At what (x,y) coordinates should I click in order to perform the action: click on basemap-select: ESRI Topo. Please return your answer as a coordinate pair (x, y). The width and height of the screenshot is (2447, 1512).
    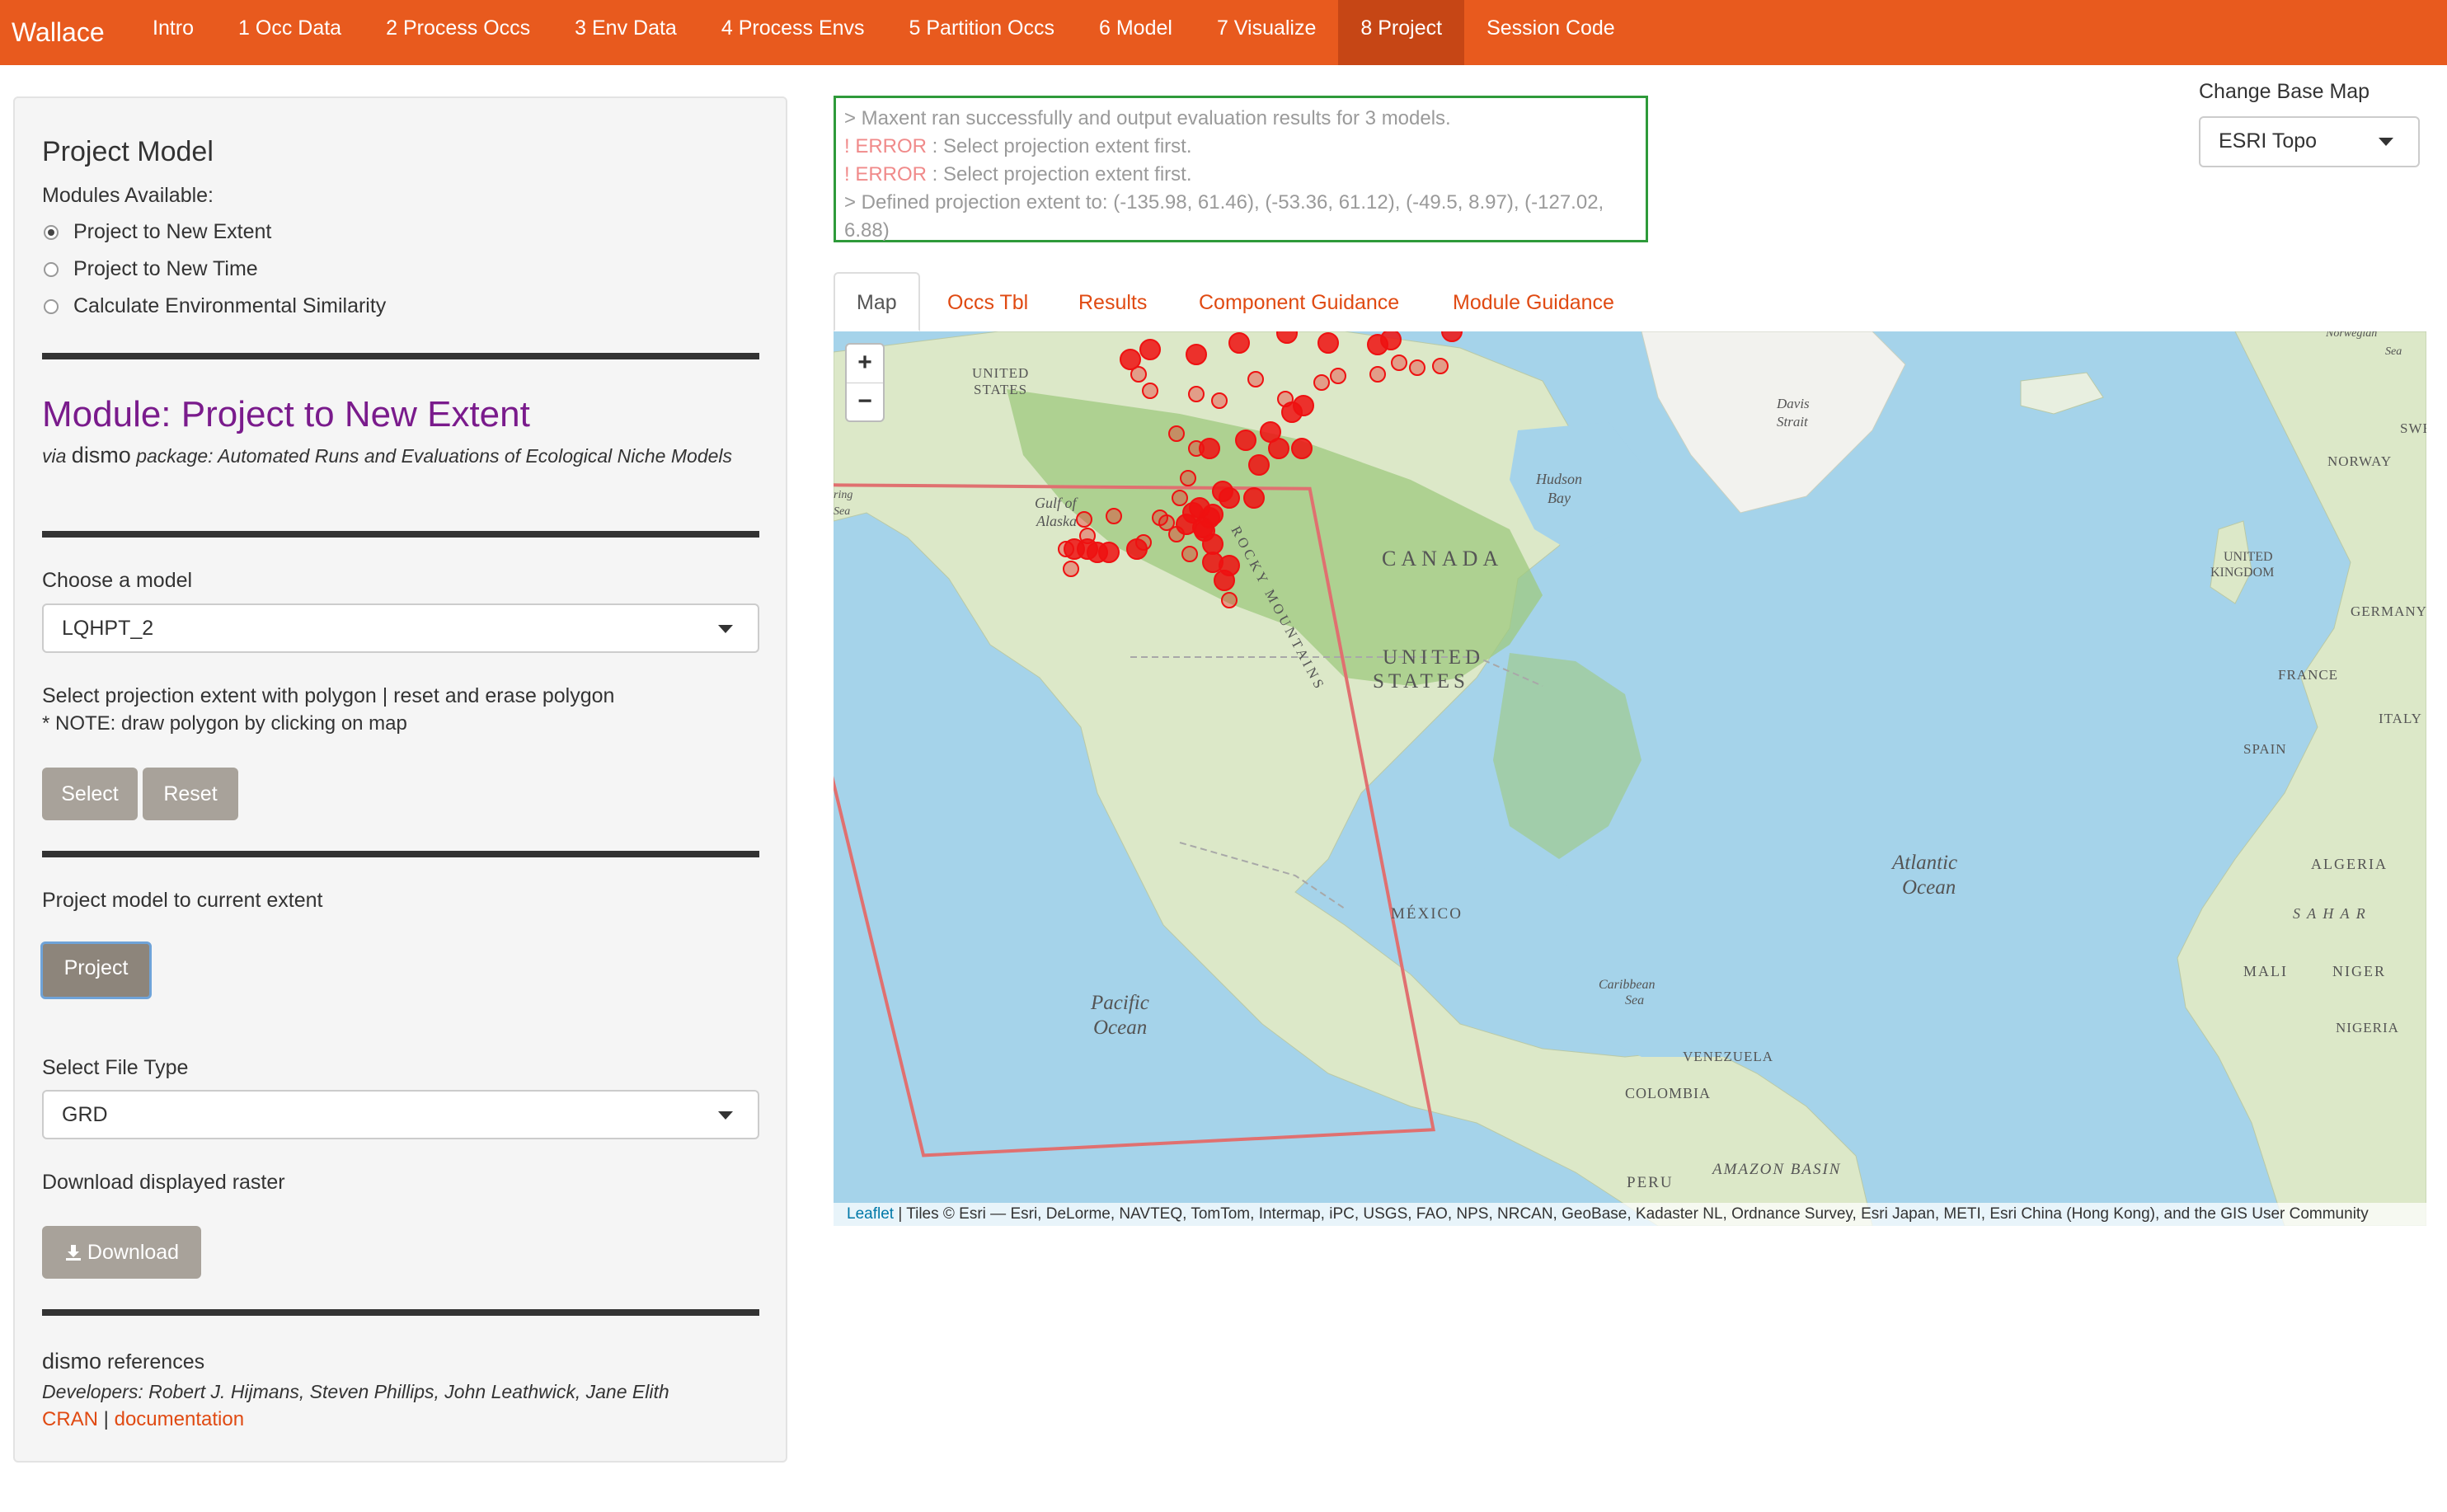
    Looking at the image, I should click on (2309, 141).